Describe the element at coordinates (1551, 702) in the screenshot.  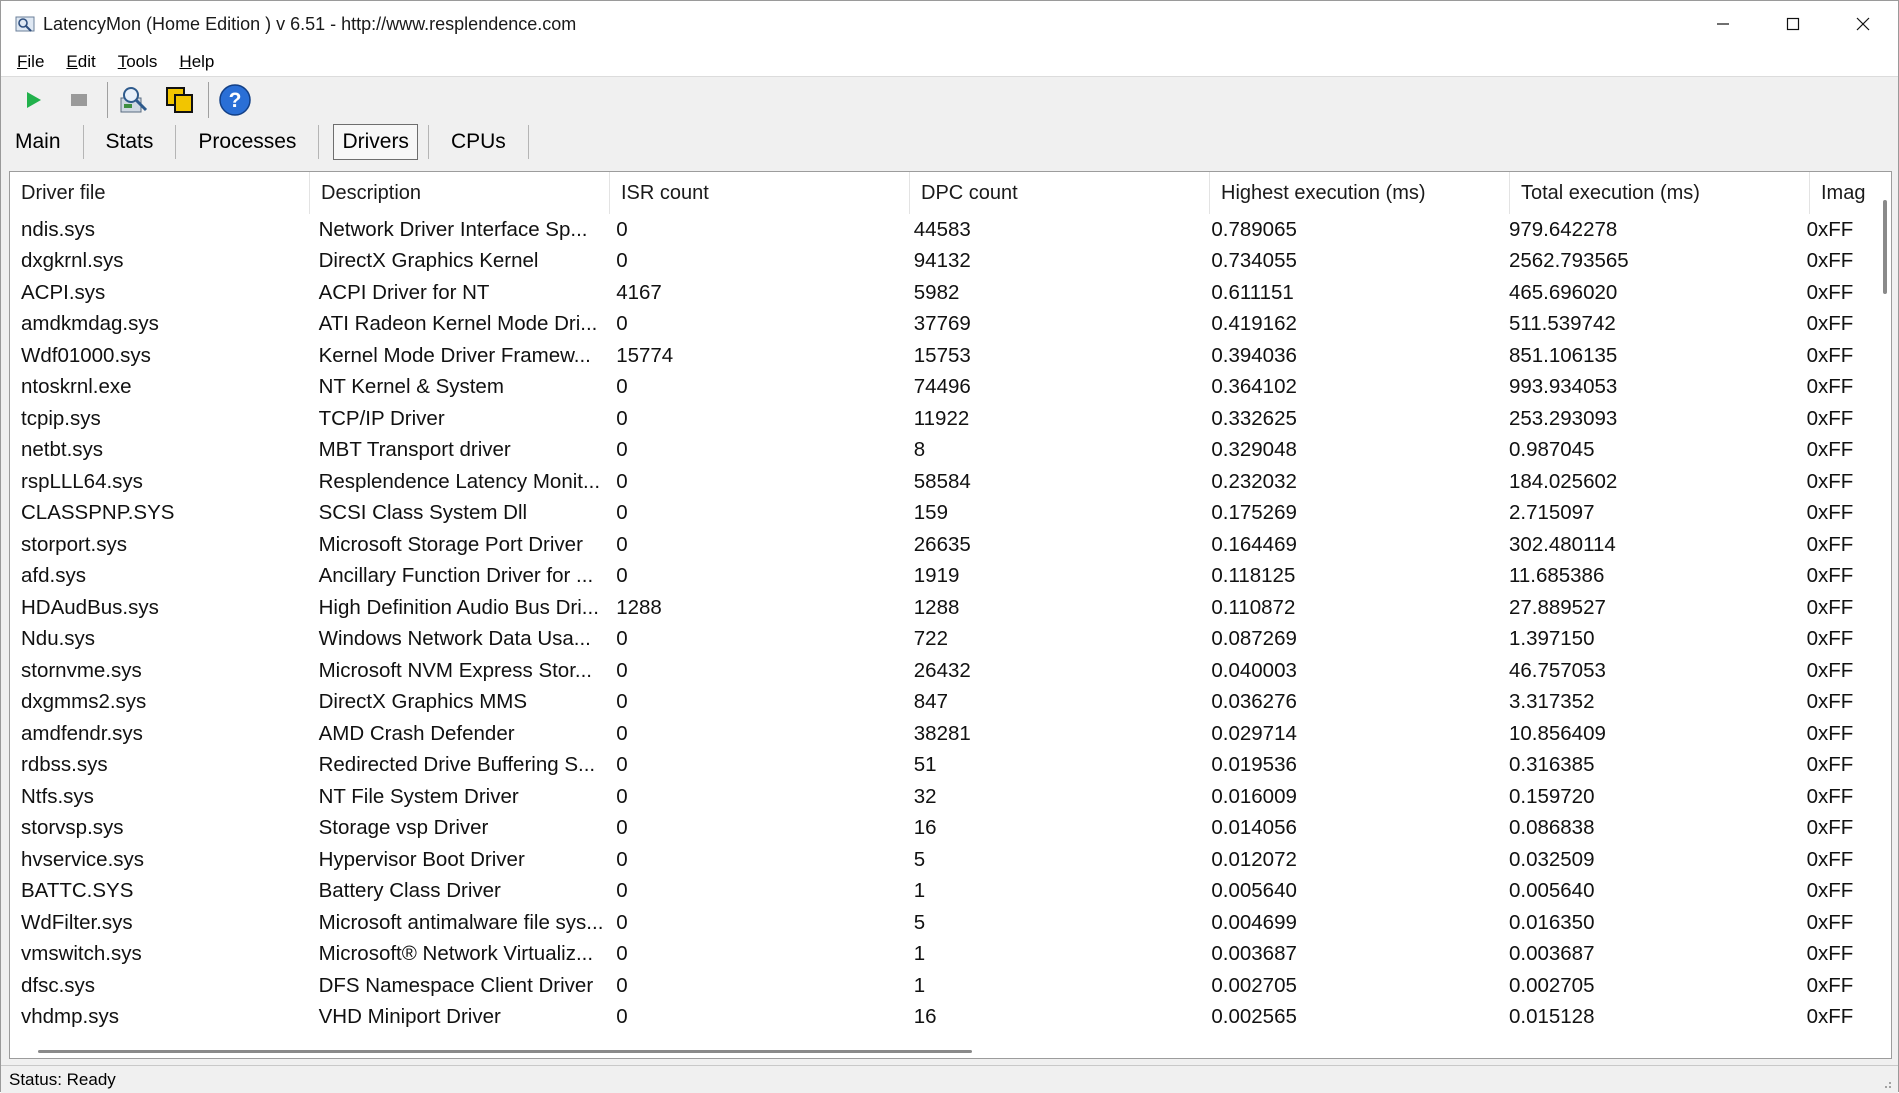
I see `cell-total-execution: 3.317352` at that location.